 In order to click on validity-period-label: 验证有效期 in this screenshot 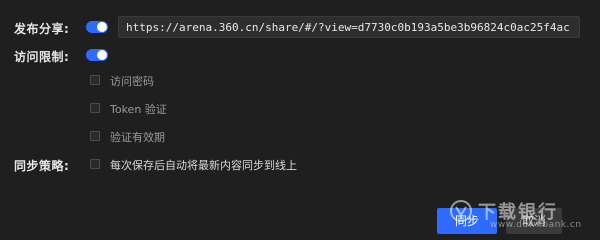, I will do `click(137, 137)`.